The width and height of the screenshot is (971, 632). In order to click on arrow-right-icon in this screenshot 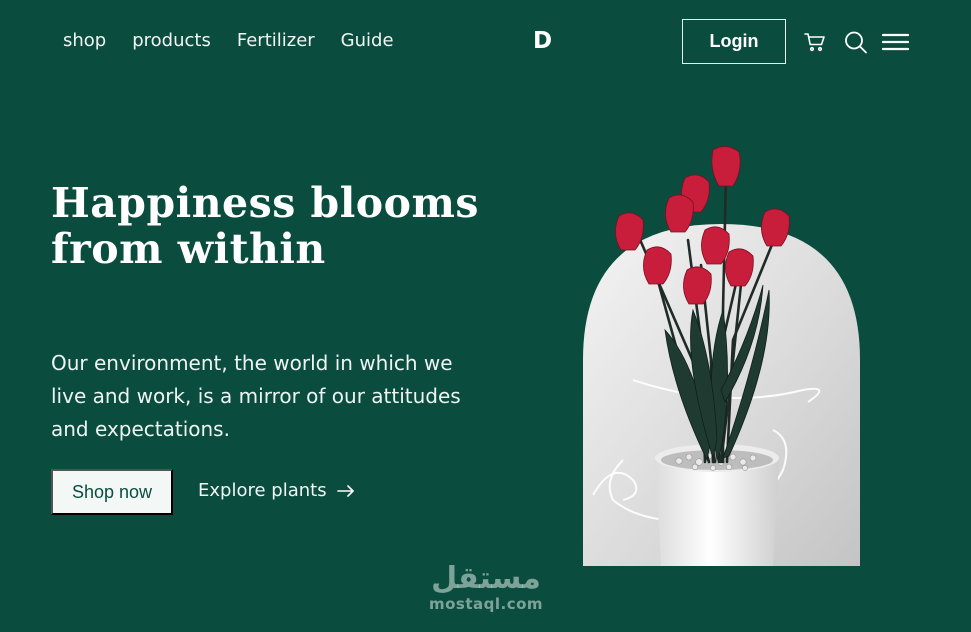, I will do `click(345, 490)`.